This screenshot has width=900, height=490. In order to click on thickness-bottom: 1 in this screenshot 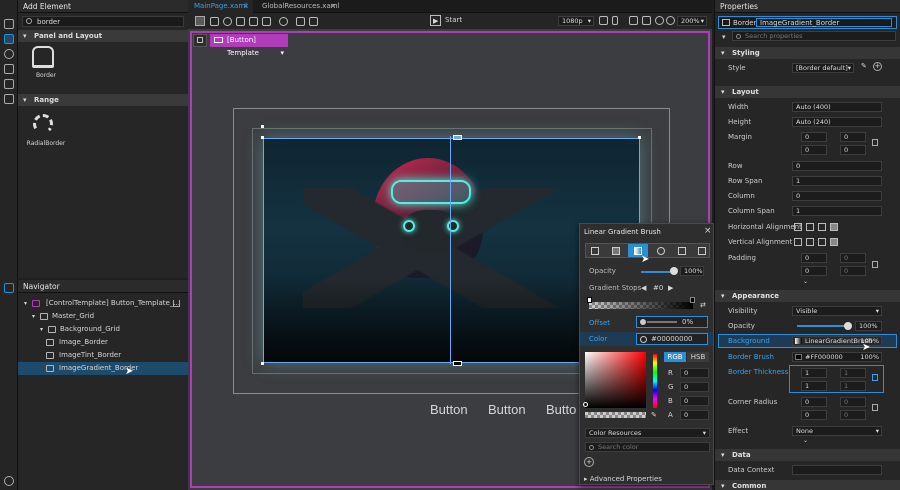, I will do `click(853, 386)`.